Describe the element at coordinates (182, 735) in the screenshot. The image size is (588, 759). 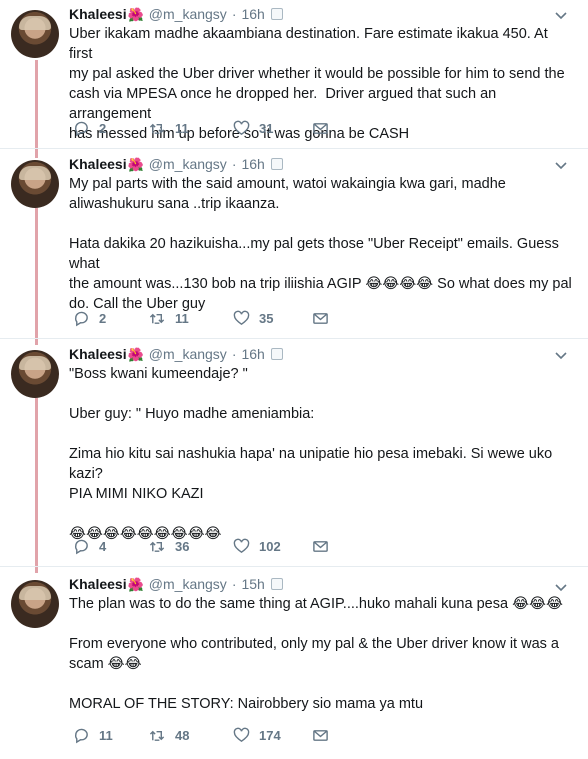
I see `retweet-count: 48` at that location.